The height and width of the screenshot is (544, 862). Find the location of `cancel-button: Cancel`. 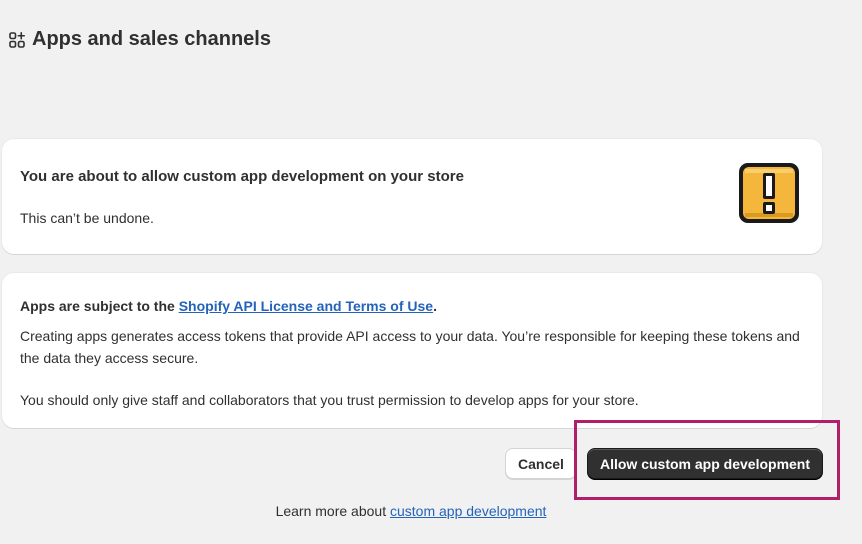

cancel-button: Cancel is located at coordinates (541, 463).